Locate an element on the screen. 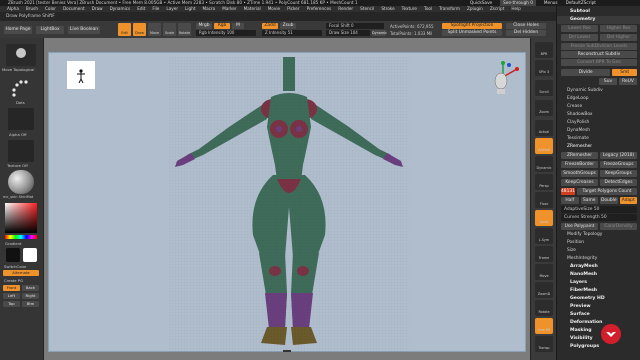  section-preview: Preview is located at coordinates (598, 307).